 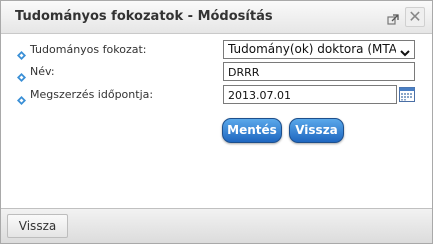 I want to click on date-label: Megszerzés időpontja:, so click(x=92, y=94).